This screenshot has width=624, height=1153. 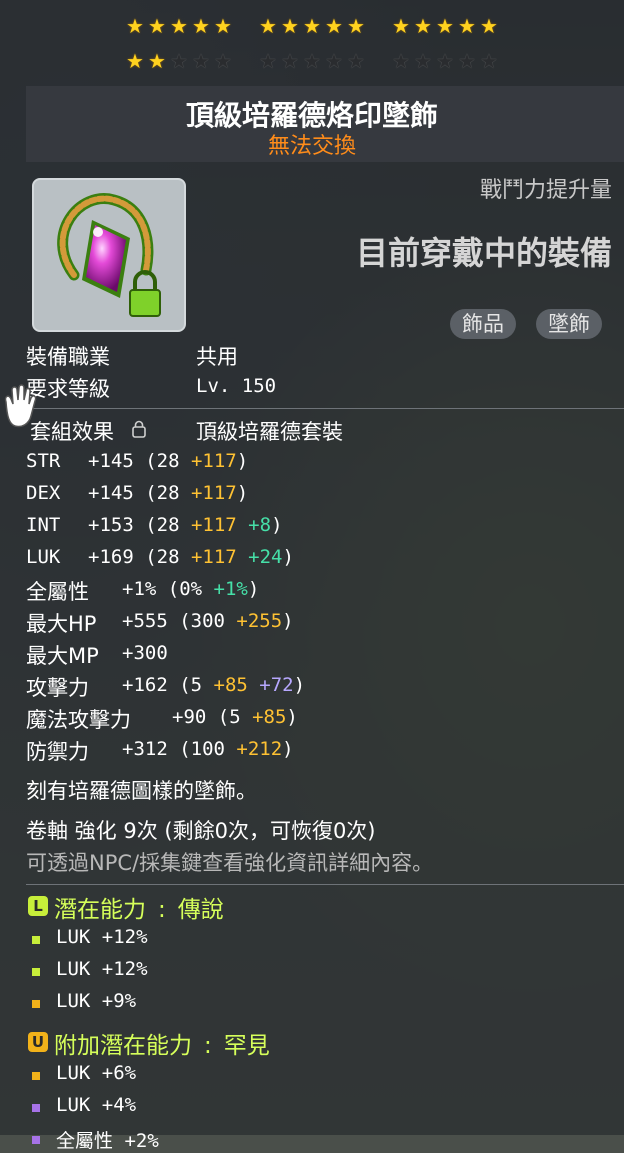 What do you see at coordinates (57, 752) in the screenshot?
I see `stat-name: 防禦力` at bounding box center [57, 752].